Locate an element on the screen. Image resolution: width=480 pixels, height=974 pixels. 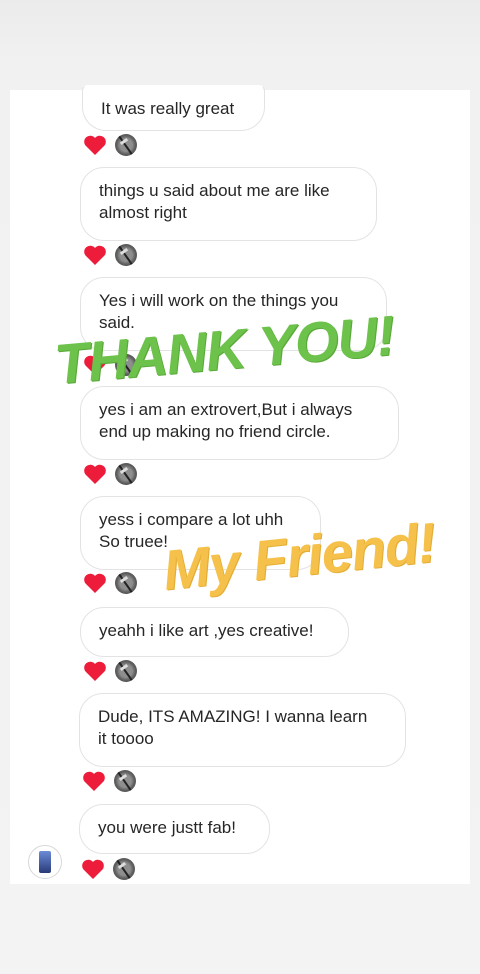
sender-avatar is located at coordinates (45, 862).